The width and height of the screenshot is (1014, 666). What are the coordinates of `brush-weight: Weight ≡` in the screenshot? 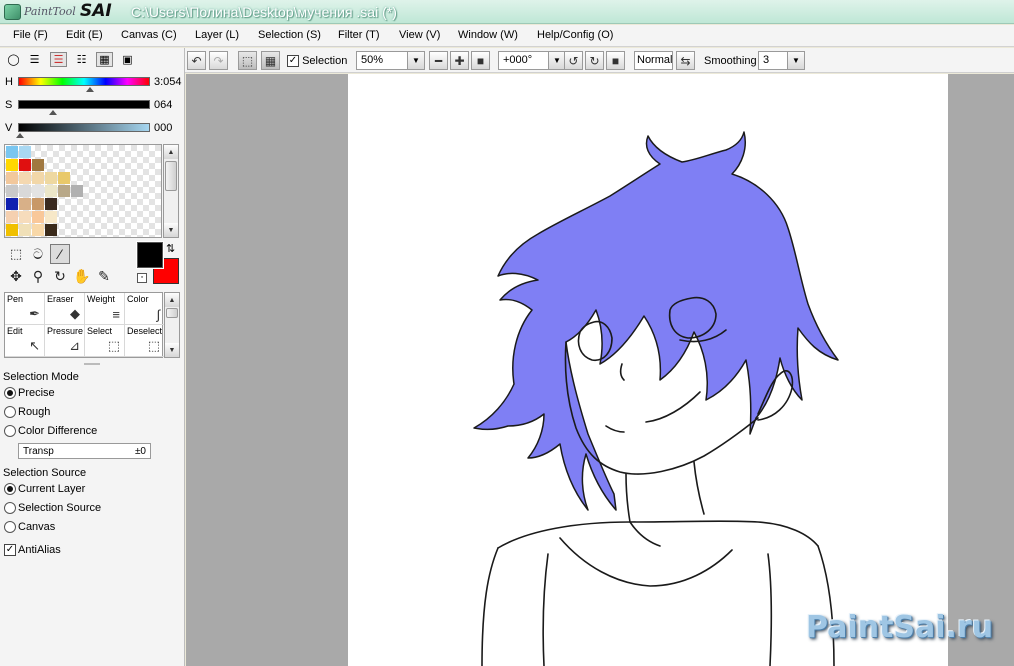 It's located at (105, 309).